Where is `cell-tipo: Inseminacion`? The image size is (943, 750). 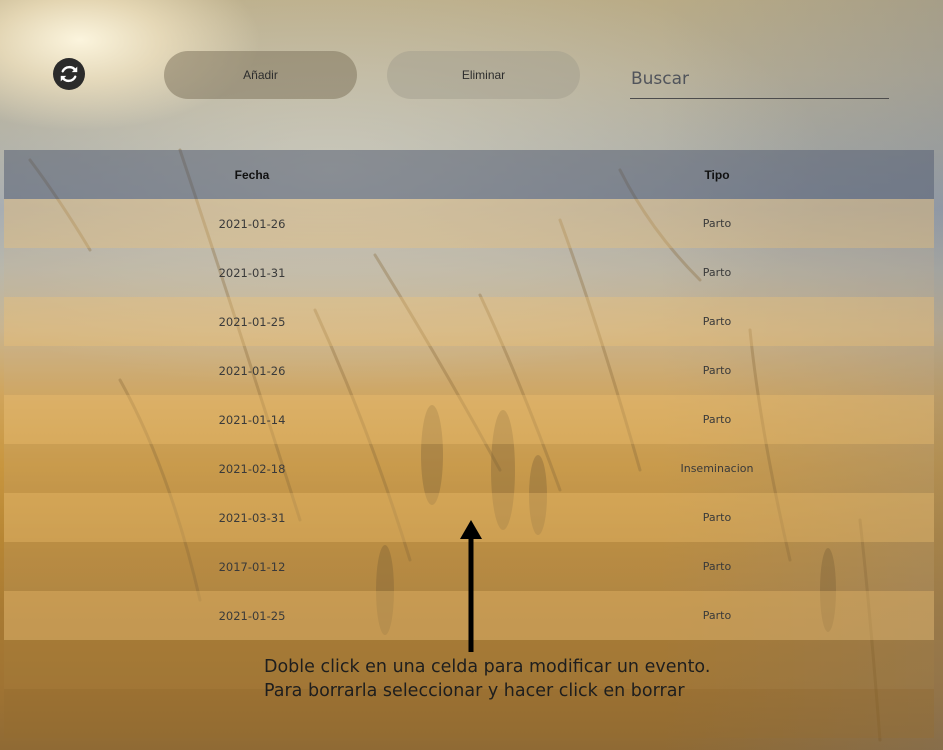
cell-tipo: Inseminacion is located at coordinates (717, 468).